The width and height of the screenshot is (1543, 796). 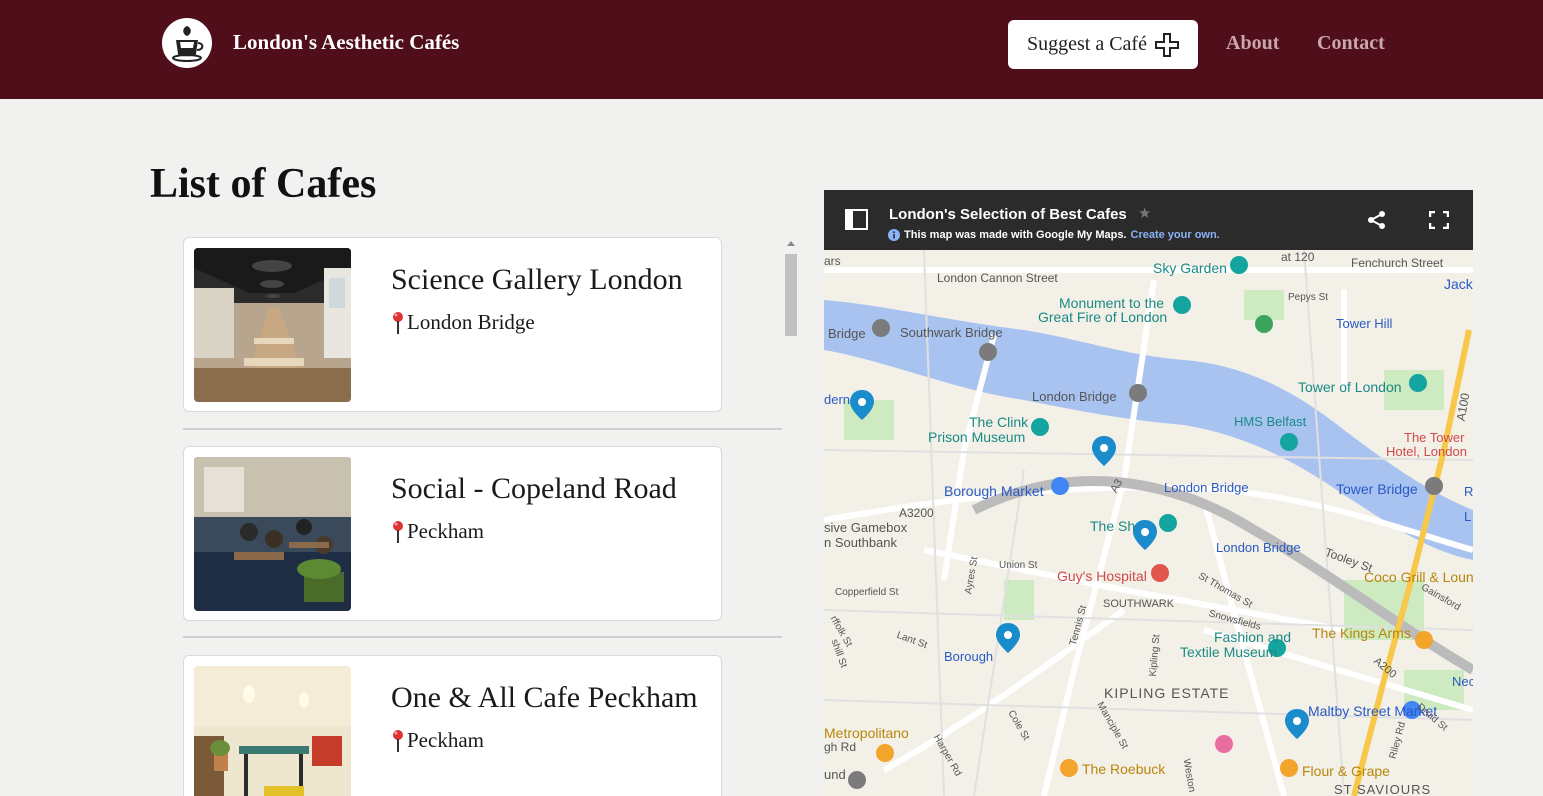 I want to click on coffee-cup-icon, so click(x=188, y=44).